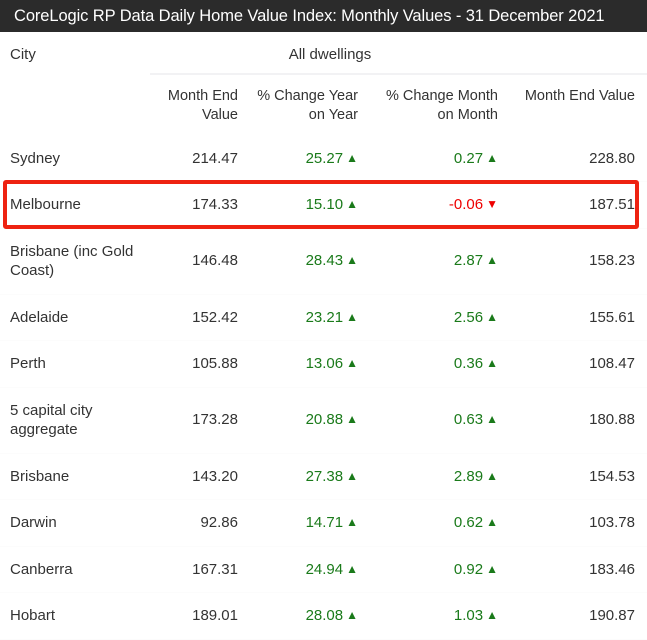  Describe the element at coordinates (578, 570) in the screenshot. I see `cell-month-end-value-secondary: 183.46` at that location.